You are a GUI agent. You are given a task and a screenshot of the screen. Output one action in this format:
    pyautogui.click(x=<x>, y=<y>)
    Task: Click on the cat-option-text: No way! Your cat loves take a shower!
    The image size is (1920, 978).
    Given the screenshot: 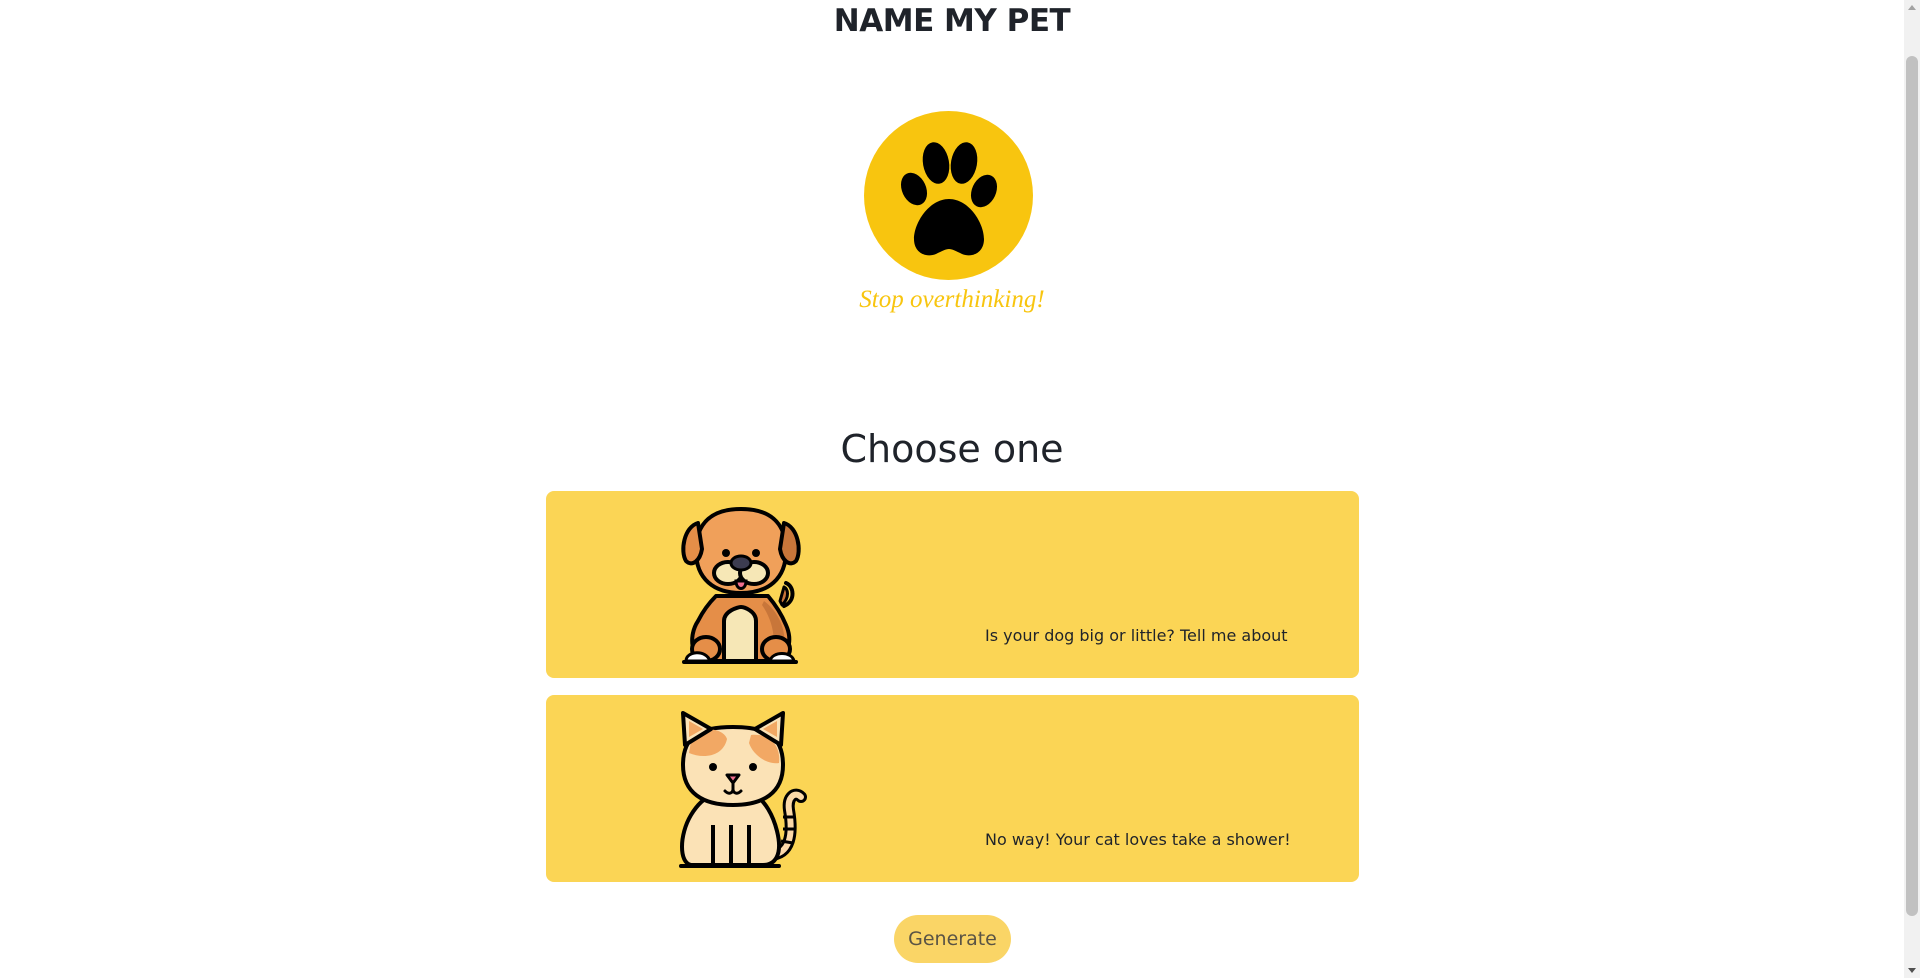 What is the action you would take?
    pyautogui.click(x=1138, y=839)
    